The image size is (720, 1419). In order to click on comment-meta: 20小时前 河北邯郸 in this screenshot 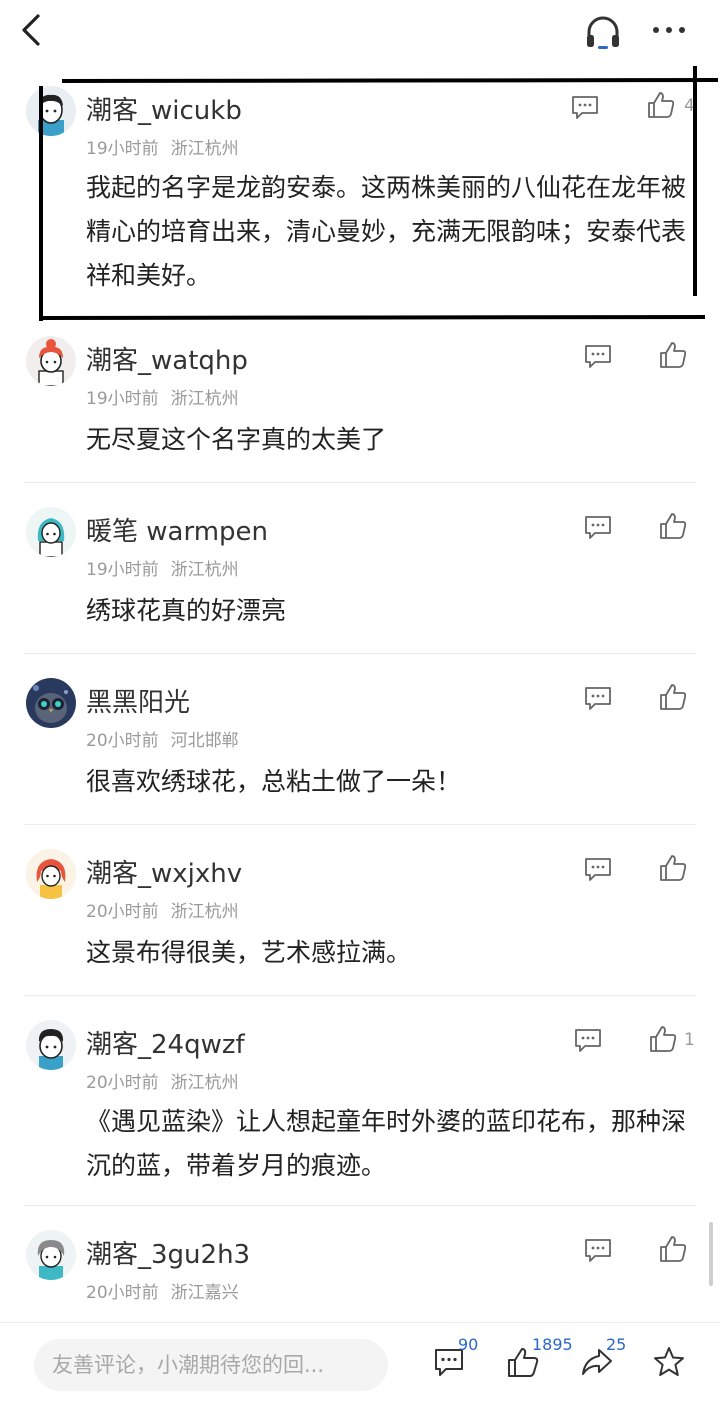, I will do `click(162, 738)`.